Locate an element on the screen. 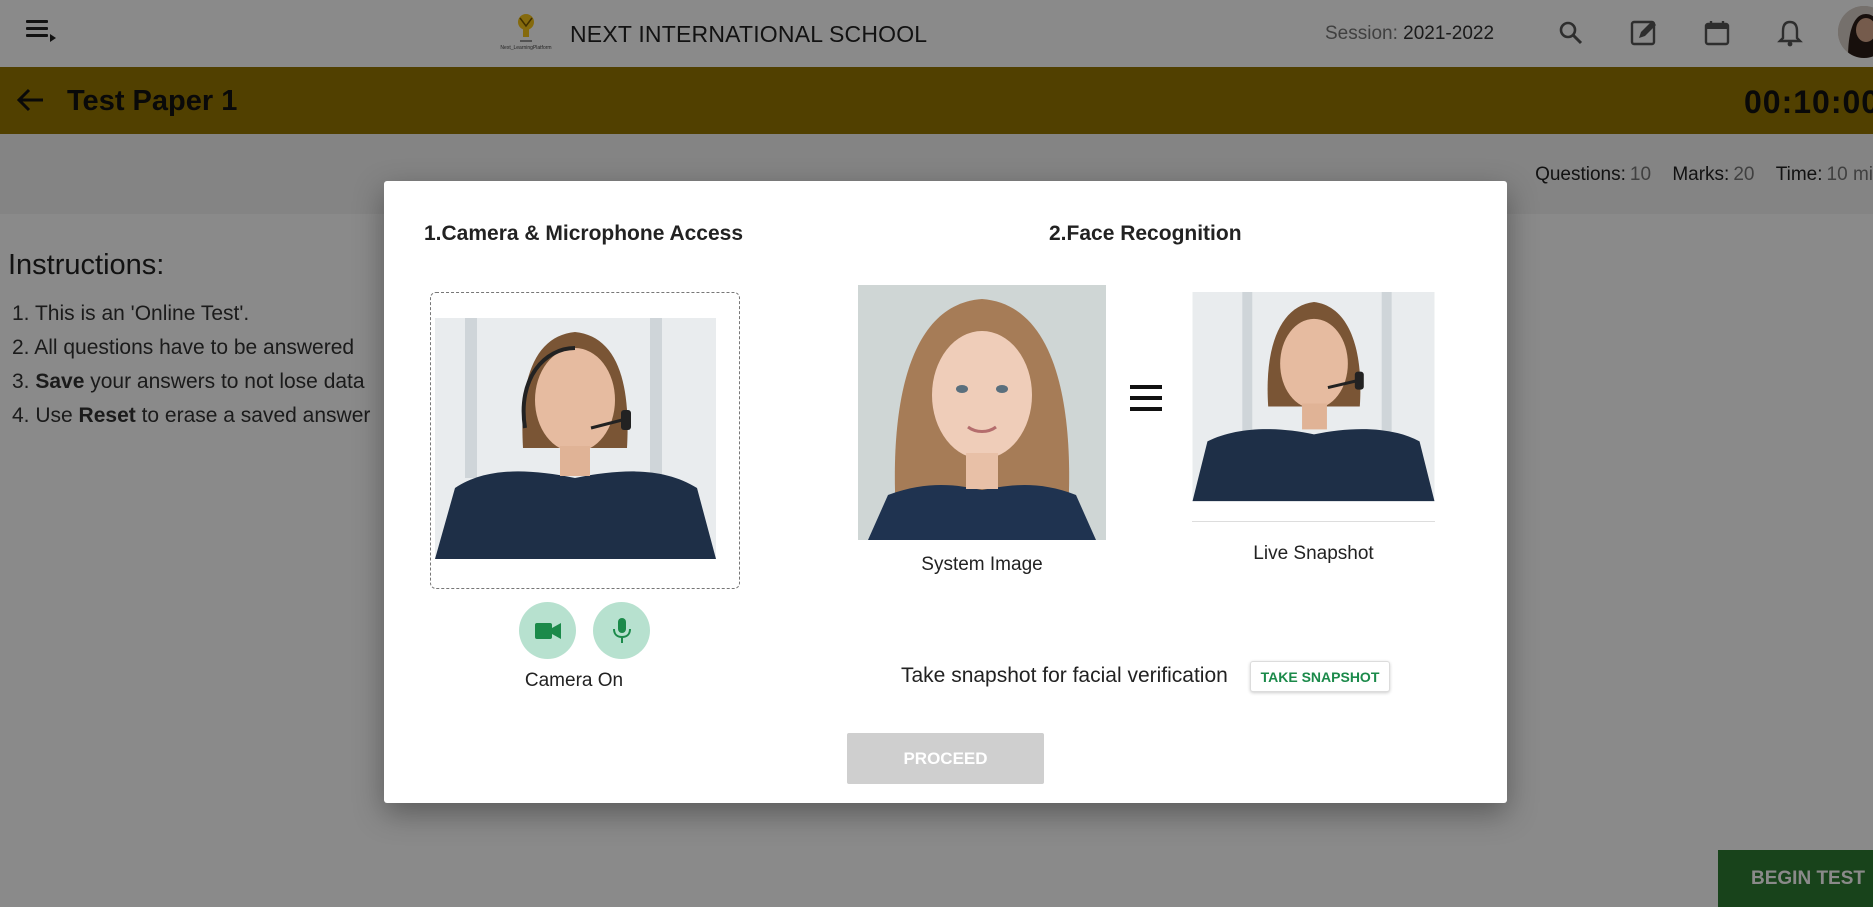 The width and height of the screenshot is (1873, 907). microphone-toggle-button is located at coordinates (621, 630).